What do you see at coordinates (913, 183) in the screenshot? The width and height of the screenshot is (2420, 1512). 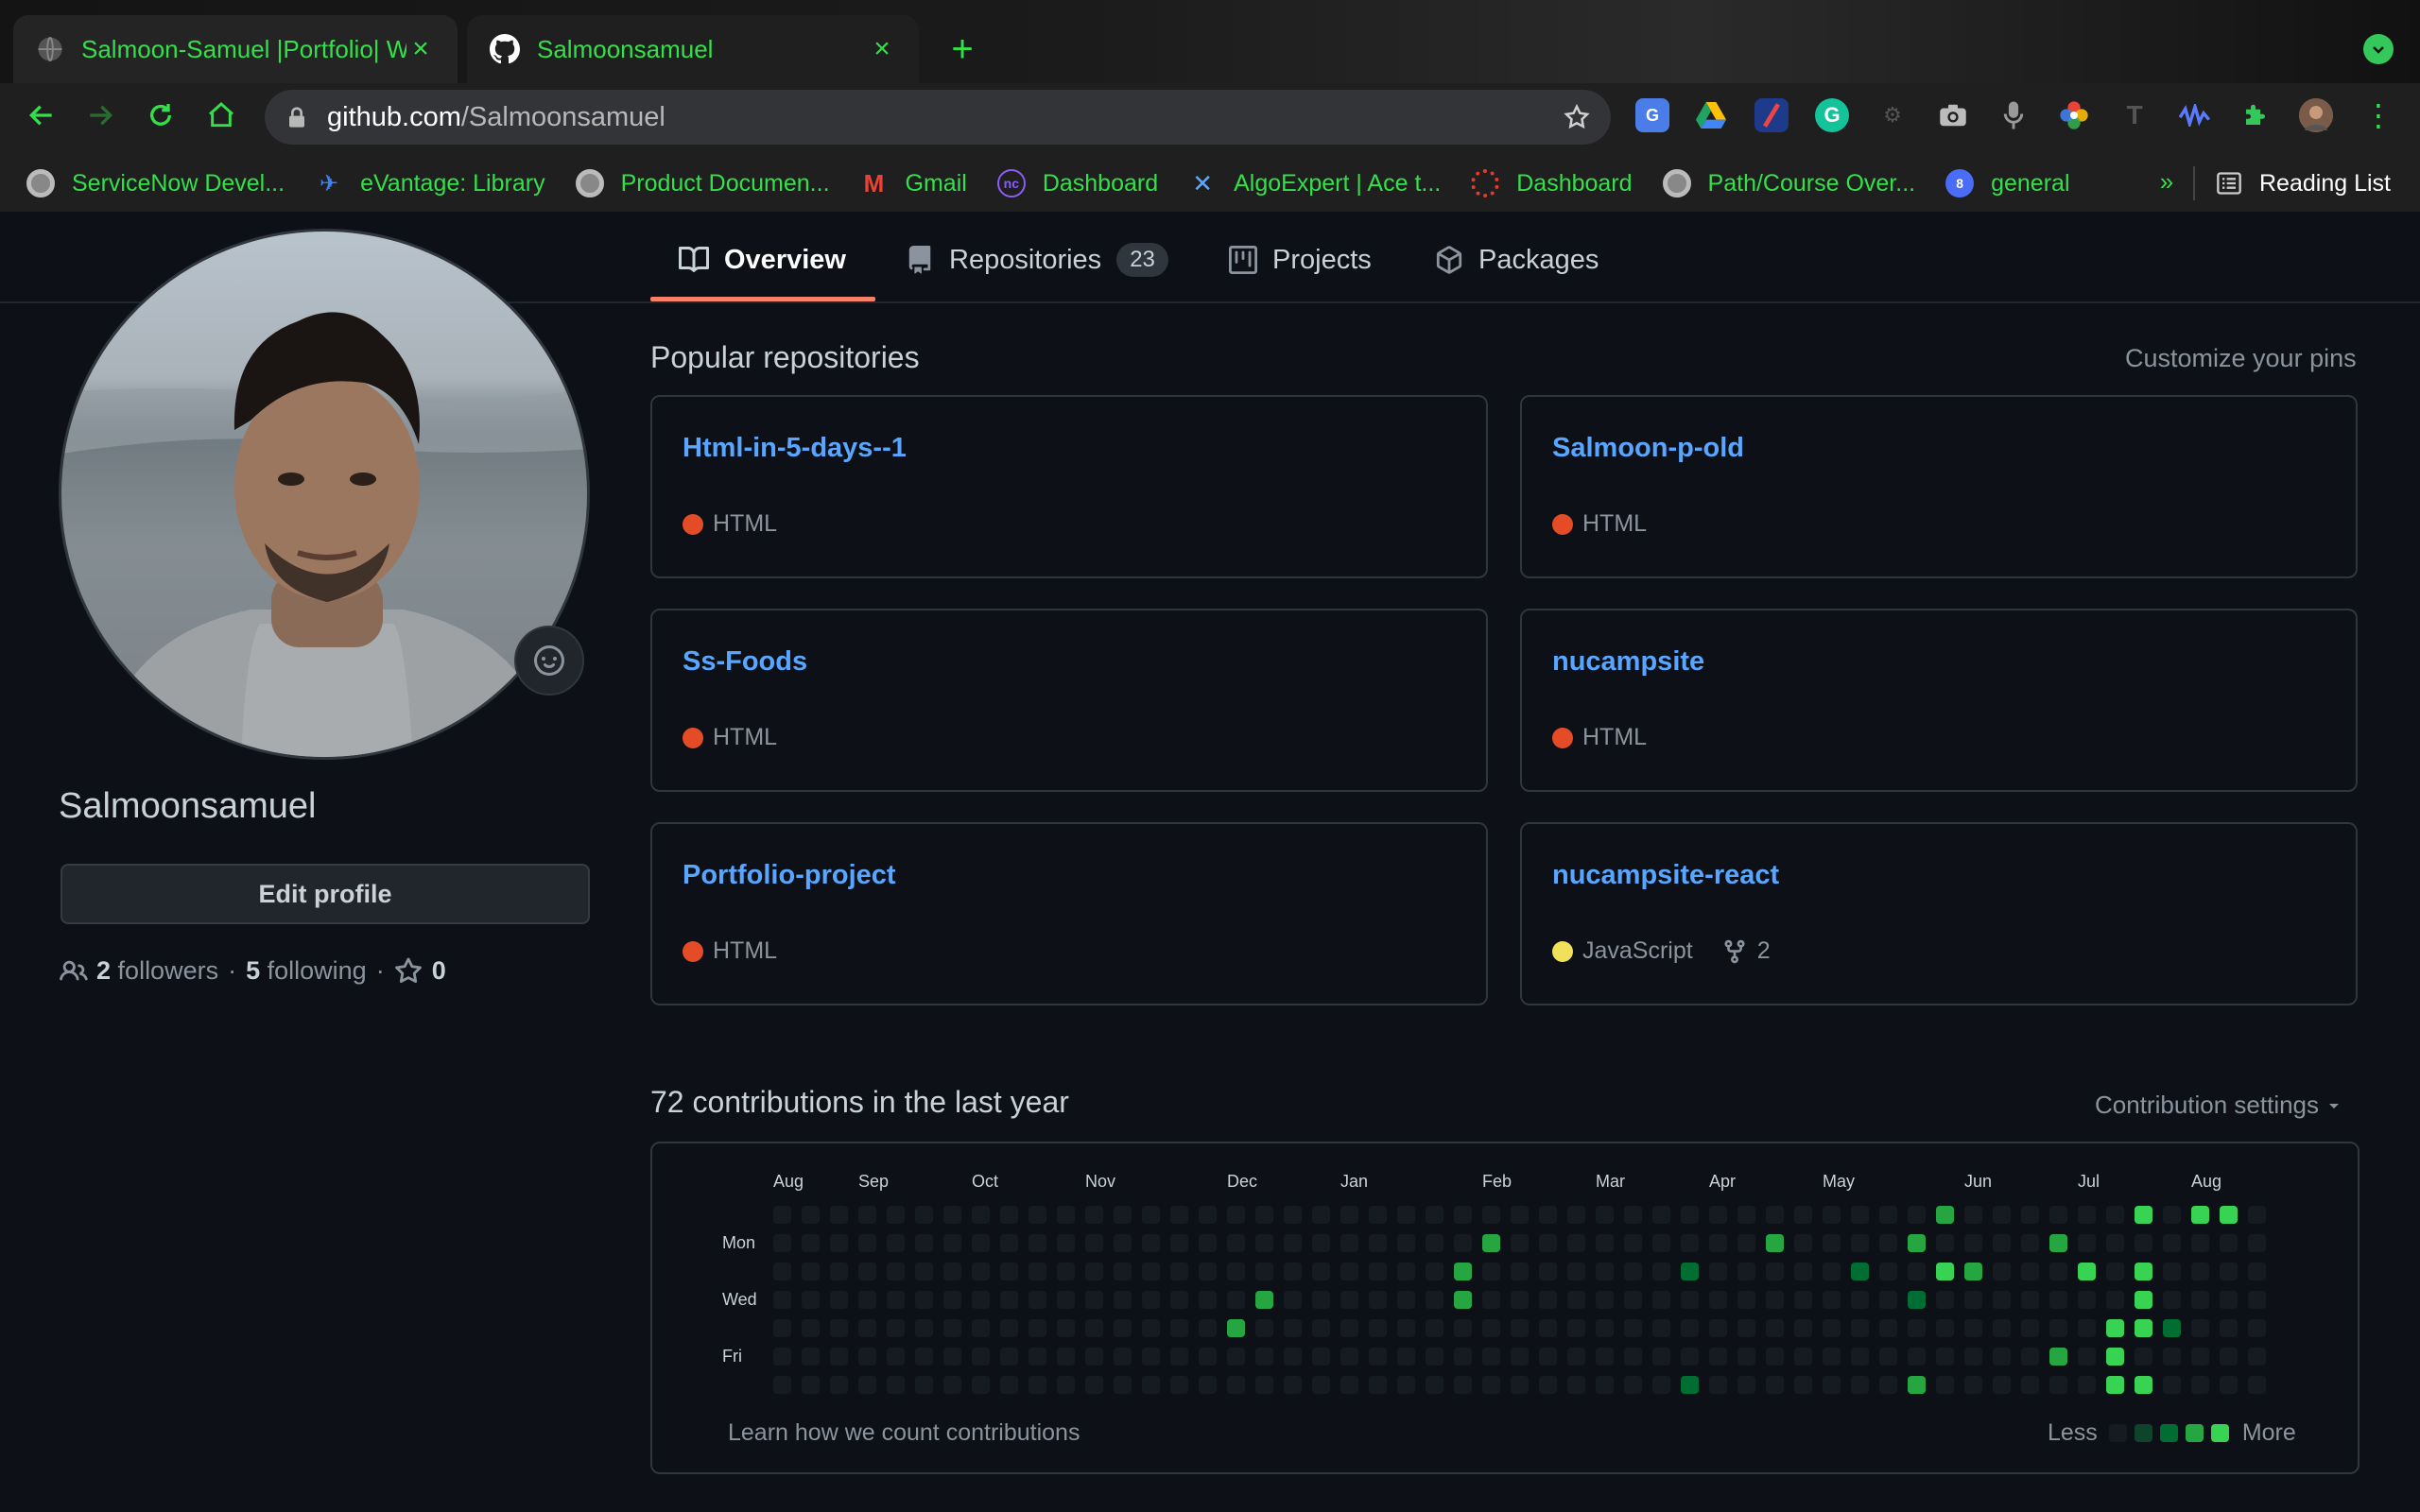 I see `bookmark-gmail: M Gmail` at bounding box center [913, 183].